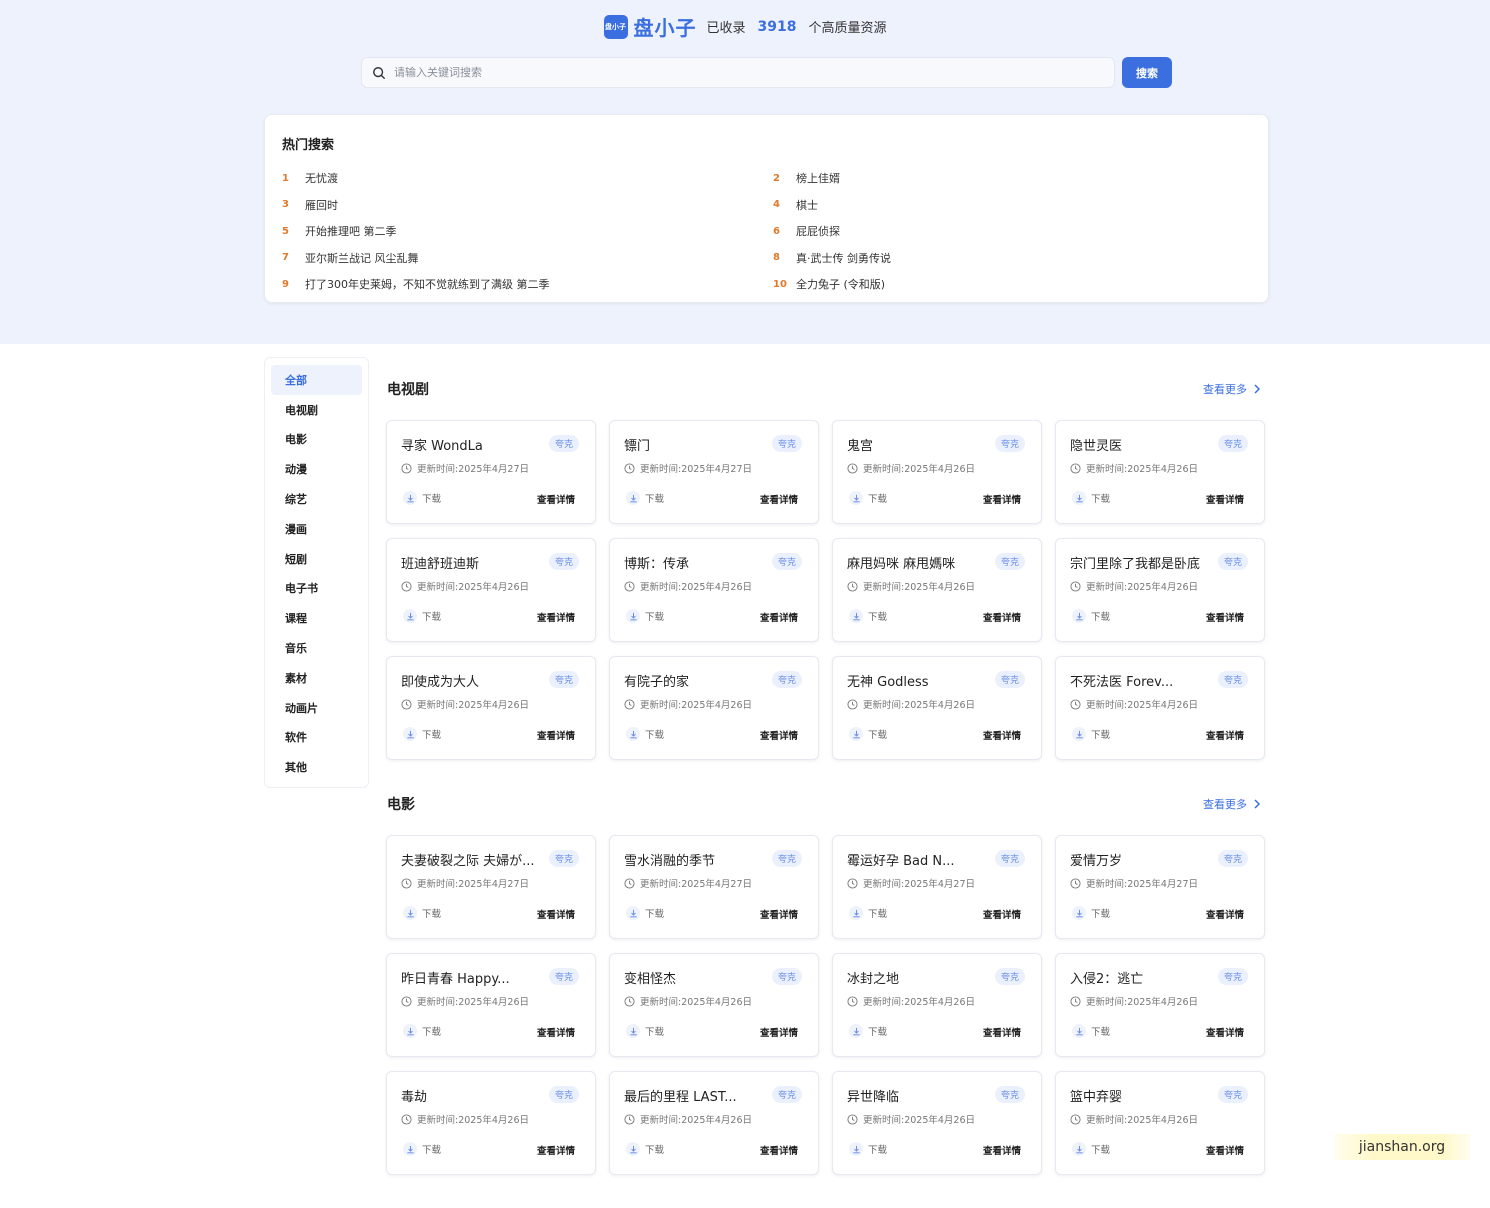 This screenshot has height=1208, width=1490. What do you see at coordinates (734, 72) in the screenshot?
I see `search-input` at bounding box center [734, 72].